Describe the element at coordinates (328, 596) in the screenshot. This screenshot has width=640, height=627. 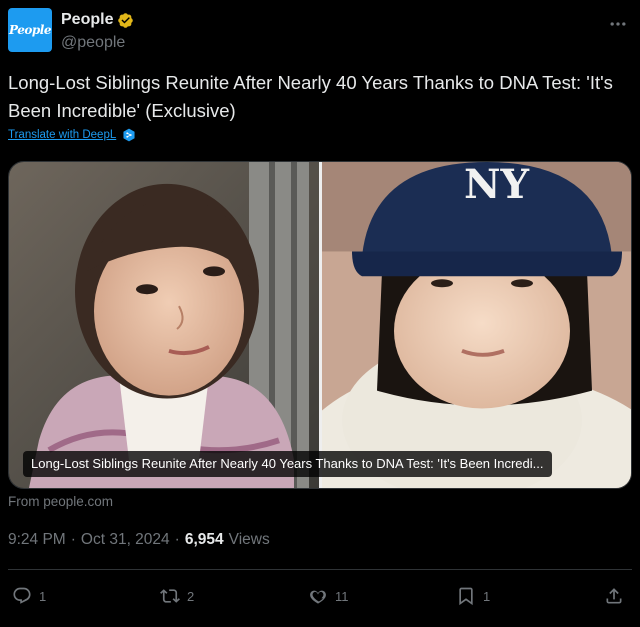
I see `like-button: 11` at that location.